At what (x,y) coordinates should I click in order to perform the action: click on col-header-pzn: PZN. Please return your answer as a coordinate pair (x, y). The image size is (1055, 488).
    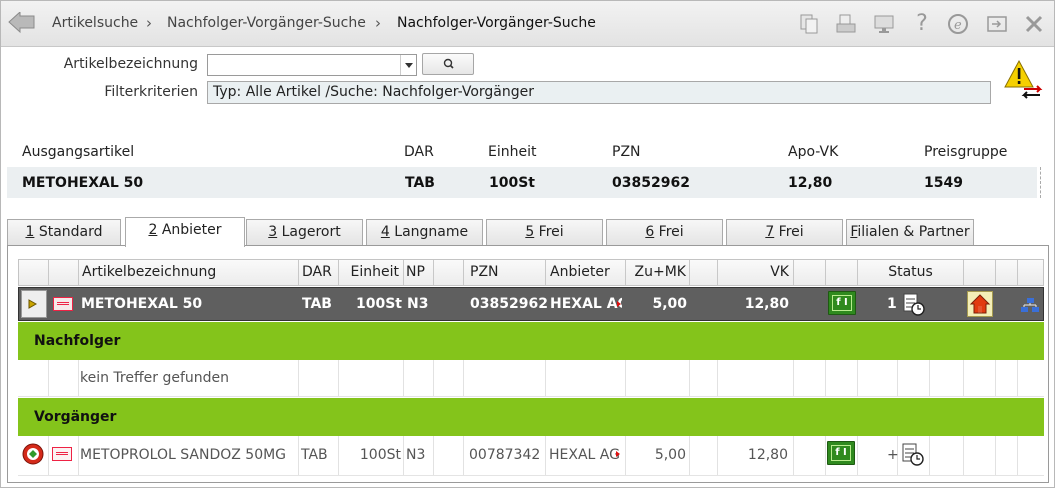
    Looking at the image, I should click on (505, 272).